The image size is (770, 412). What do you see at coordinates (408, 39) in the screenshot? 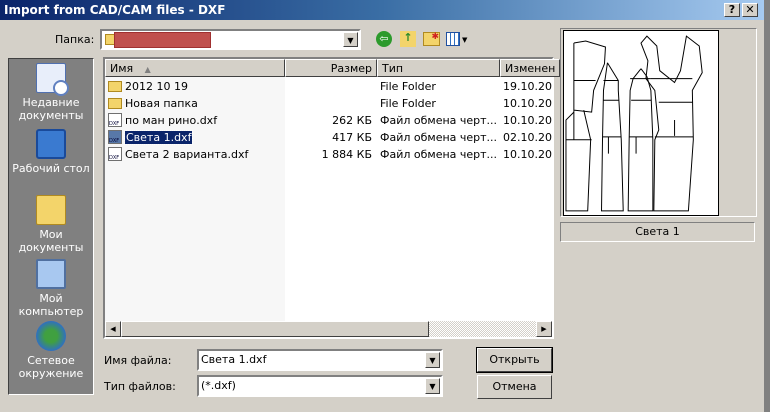
I see `up-folder-icon: ↑` at bounding box center [408, 39].